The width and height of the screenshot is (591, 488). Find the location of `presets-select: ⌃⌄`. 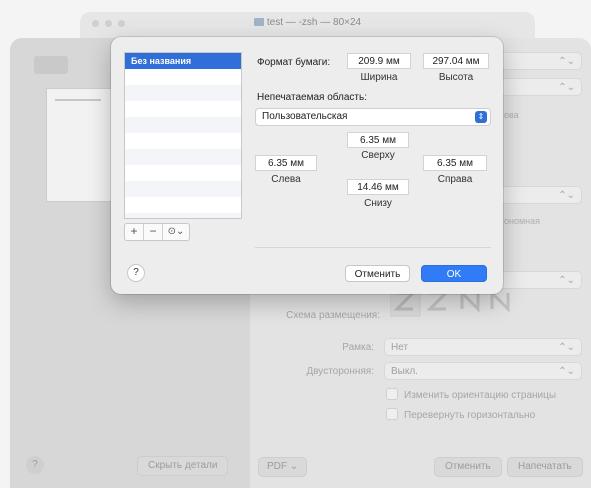

presets-select: ⌃⌄ is located at coordinates (538, 87).